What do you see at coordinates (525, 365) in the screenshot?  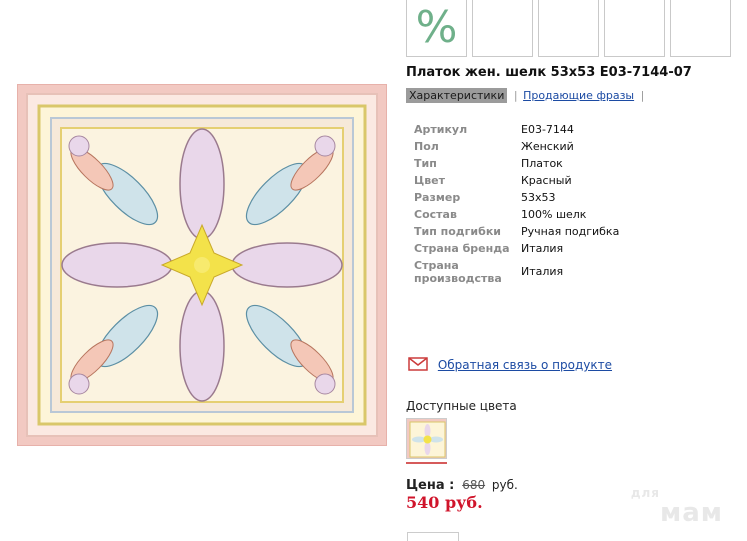 I see `feedback-link: Обратная связь о продукте` at bounding box center [525, 365].